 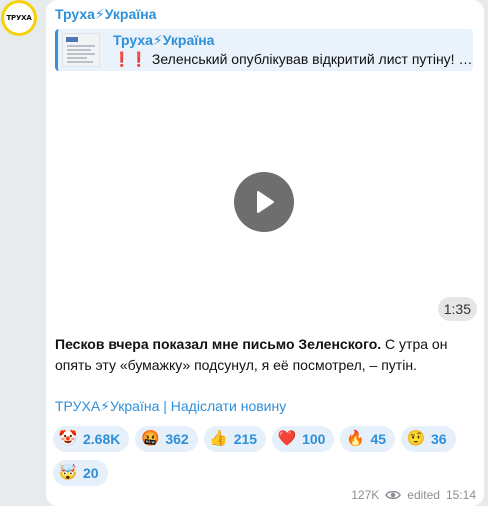 I want to click on view-count: 127K, so click(x=365, y=495).